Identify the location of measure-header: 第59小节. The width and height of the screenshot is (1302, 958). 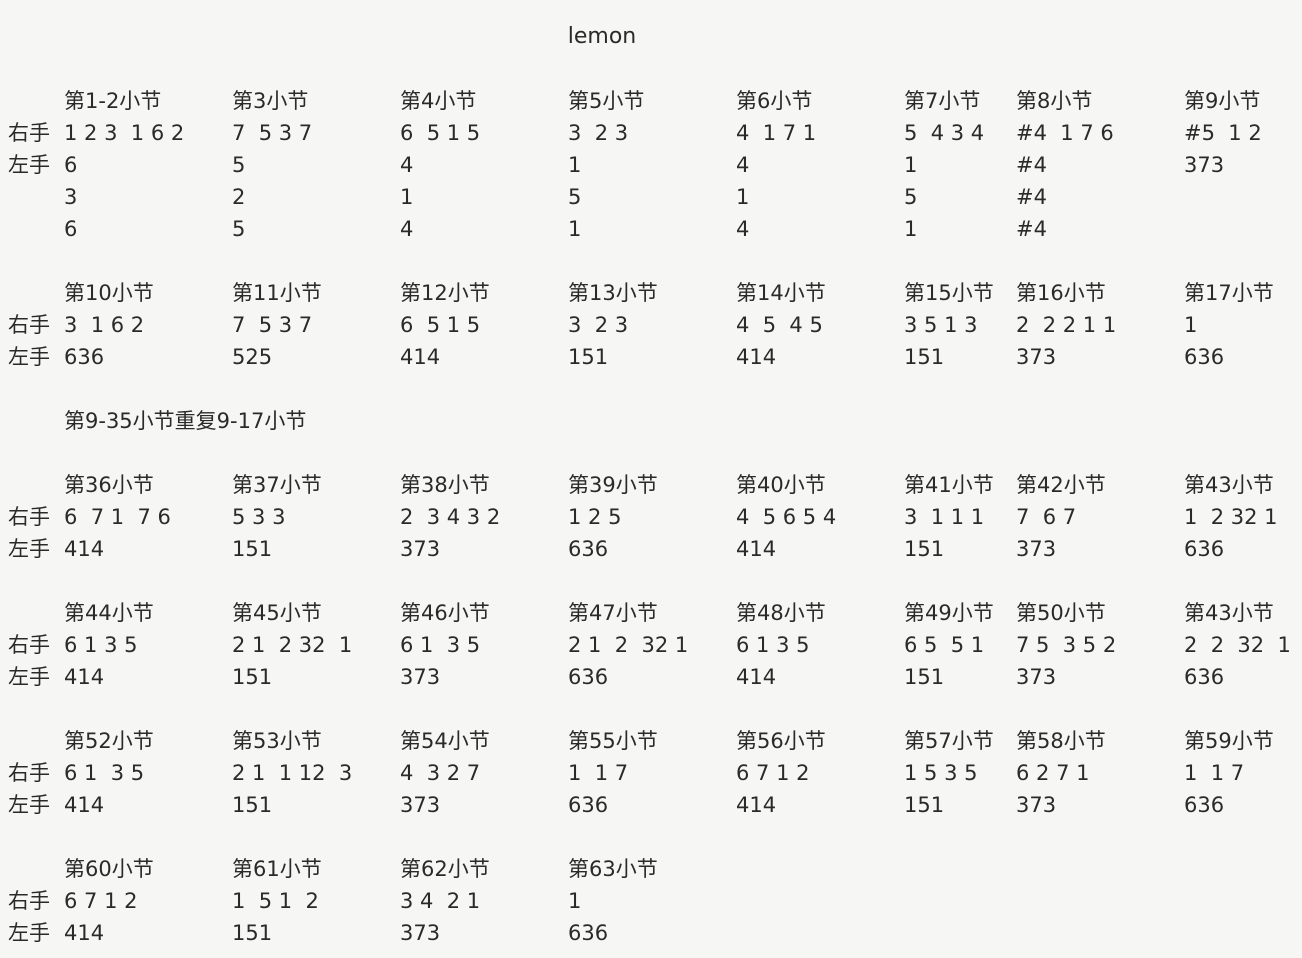
(1229, 741).